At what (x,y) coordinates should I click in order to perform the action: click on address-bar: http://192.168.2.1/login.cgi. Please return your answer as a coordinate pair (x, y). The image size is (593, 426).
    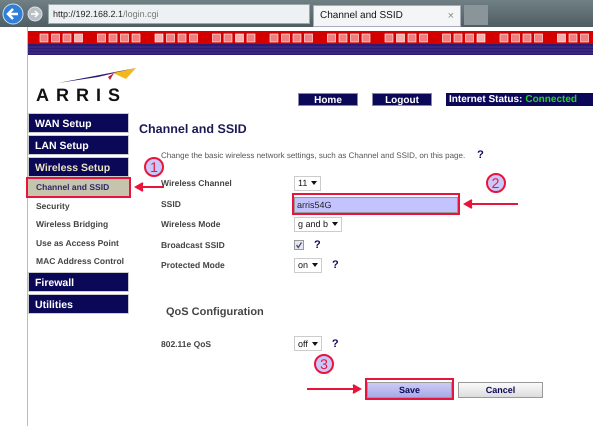
    Looking at the image, I should click on (179, 14).